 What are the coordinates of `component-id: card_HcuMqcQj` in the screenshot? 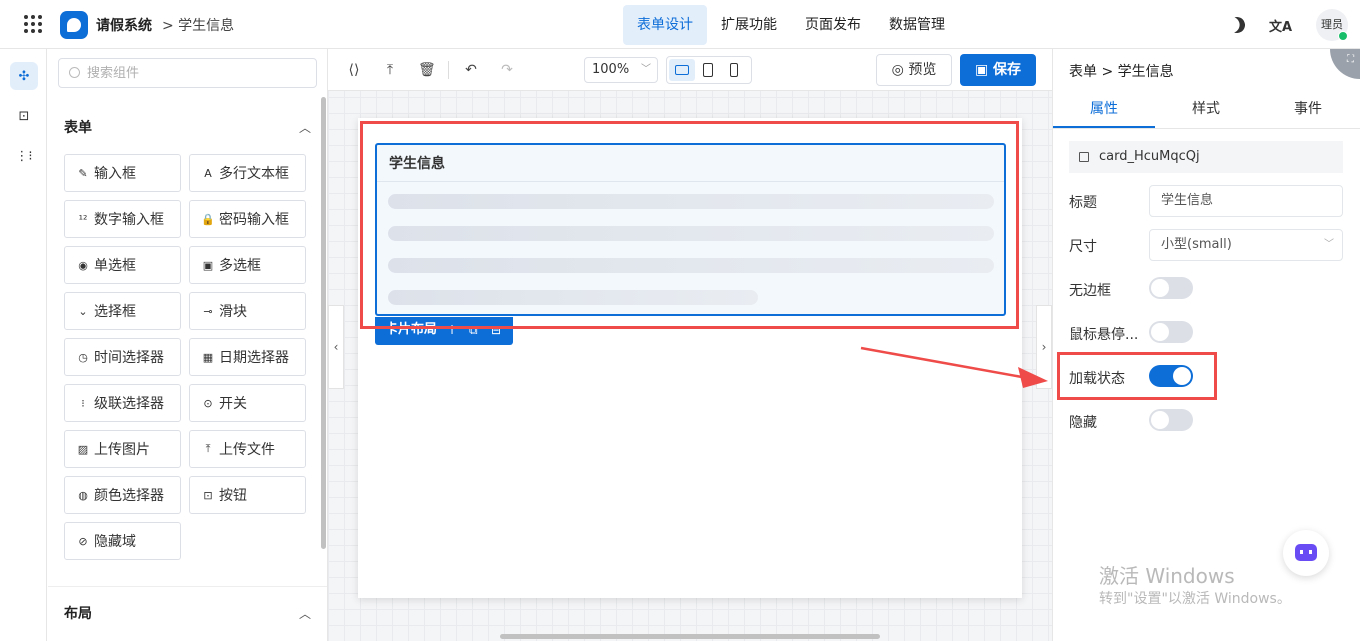 It's located at (1206, 157).